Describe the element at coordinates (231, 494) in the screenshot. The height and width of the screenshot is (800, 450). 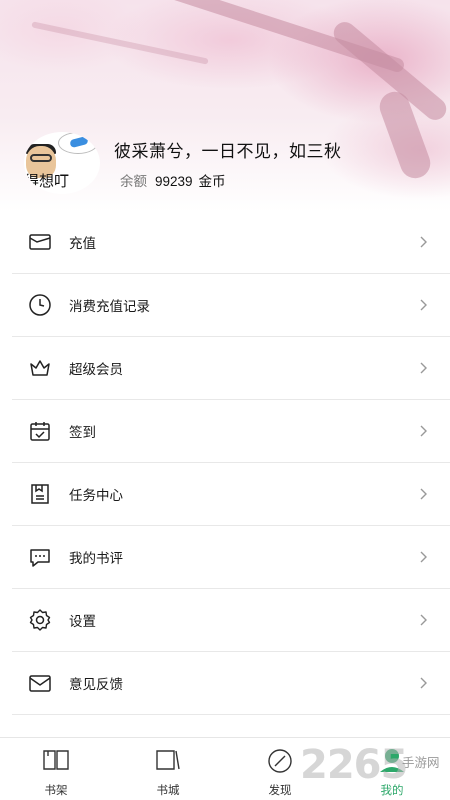
I see `menu-item-tasks: 任务中心` at that location.